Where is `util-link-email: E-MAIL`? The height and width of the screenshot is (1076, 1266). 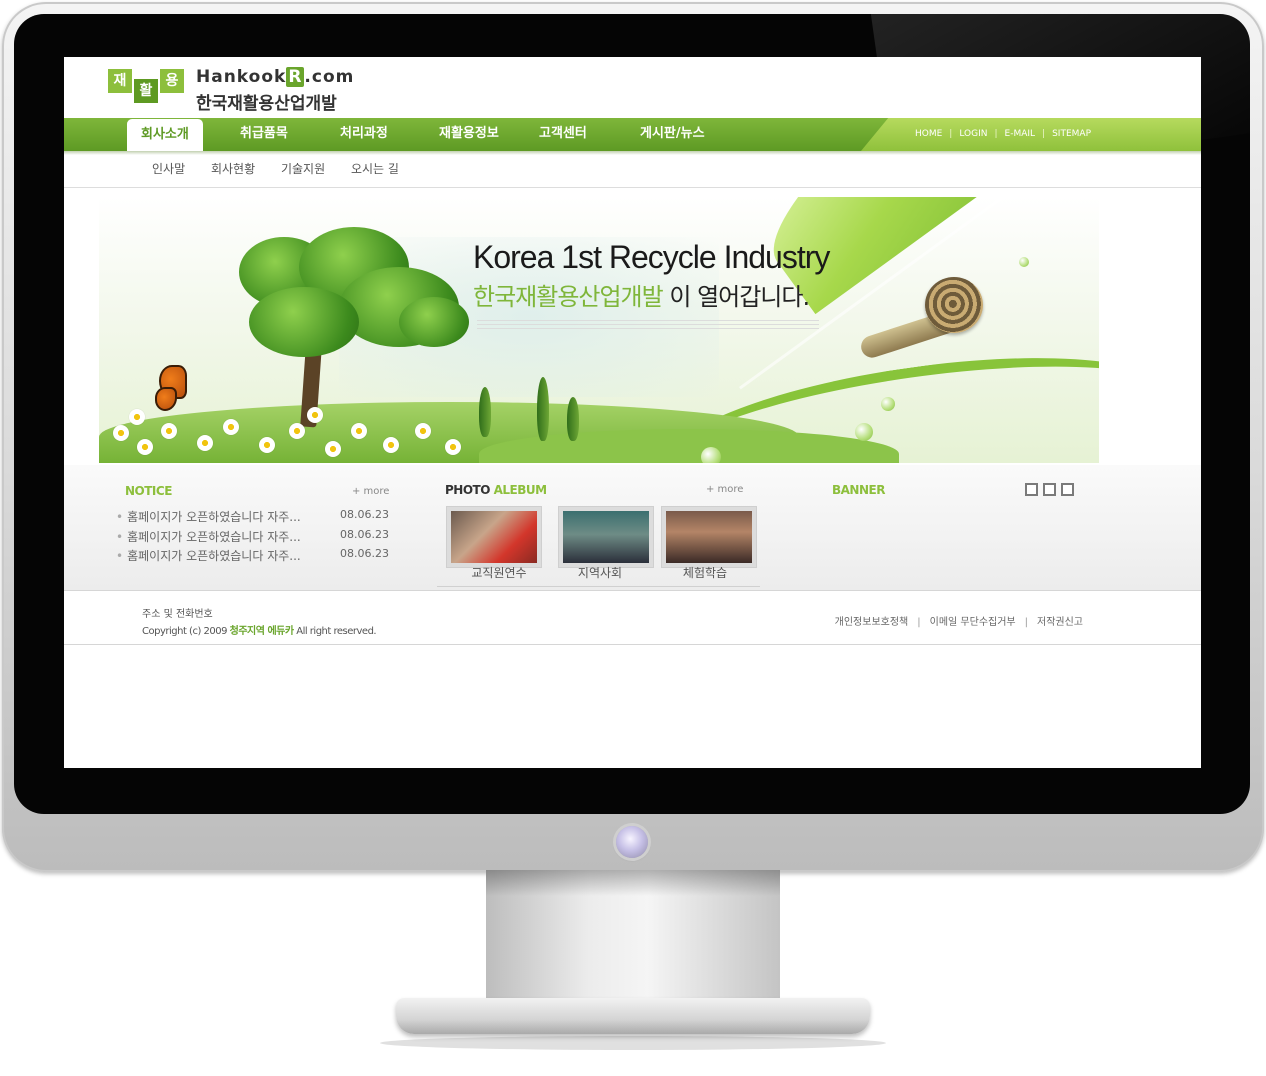
util-link-email: E-MAIL is located at coordinates (1020, 134).